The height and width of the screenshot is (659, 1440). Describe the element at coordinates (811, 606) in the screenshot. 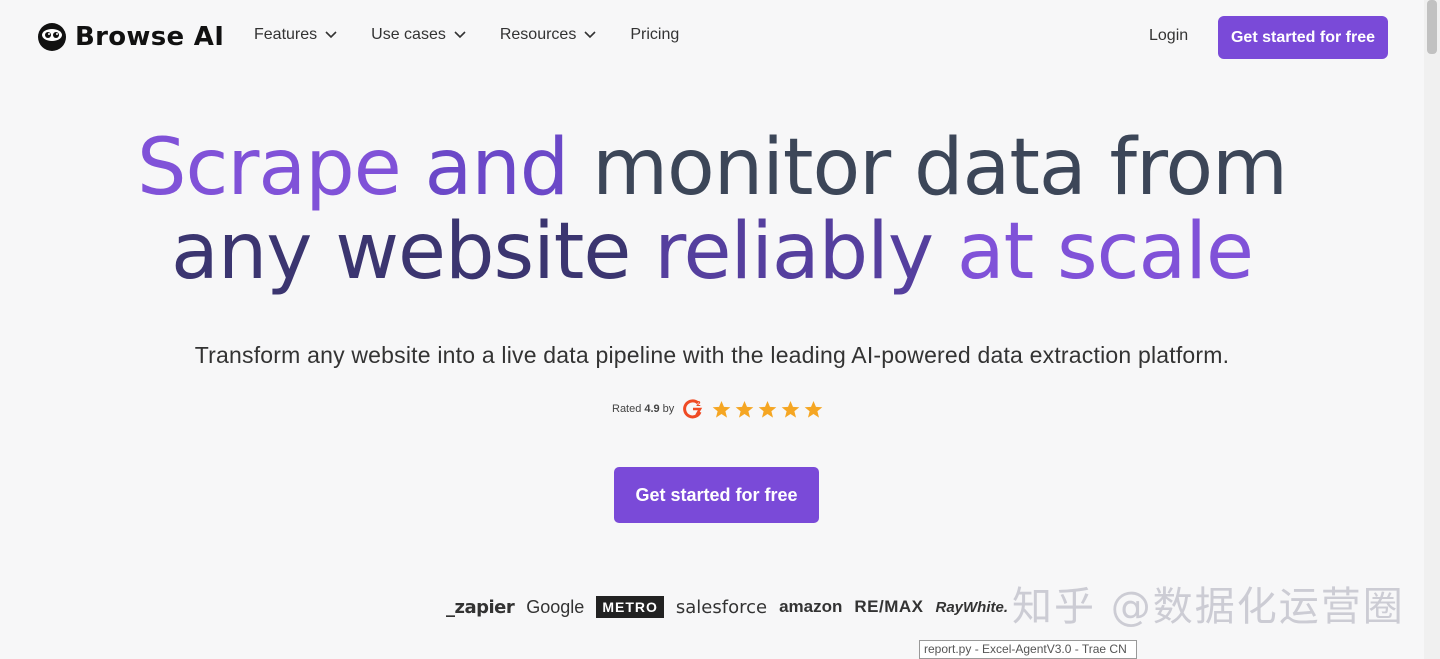

I see `amazon-logo: amazon` at that location.